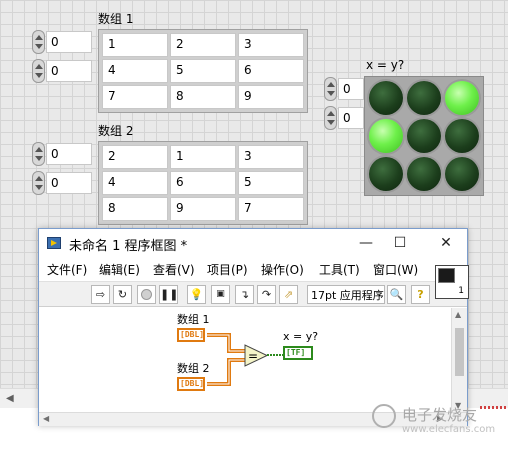 This screenshot has height=452, width=508. What do you see at coordinates (346, 294) in the screenshot?
I see `font-select: 17pt 应用程序字体` at bounding box center [346, 294].